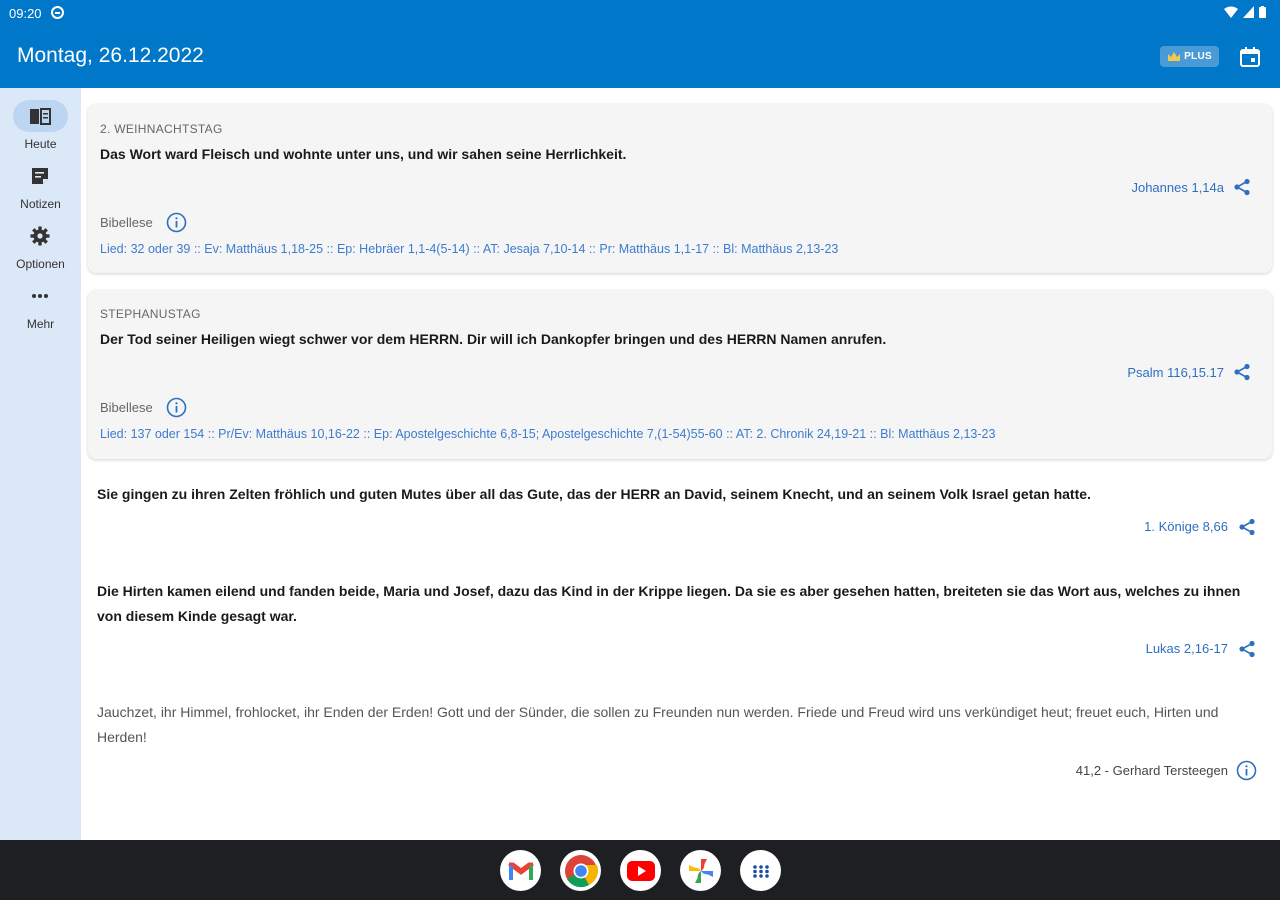 The height and width of the screenshot is (900, 1280). Describe the element at coordinates (110, 55) in the screenshot. I see `page-title: Montag, 26.12.2022` at that location.